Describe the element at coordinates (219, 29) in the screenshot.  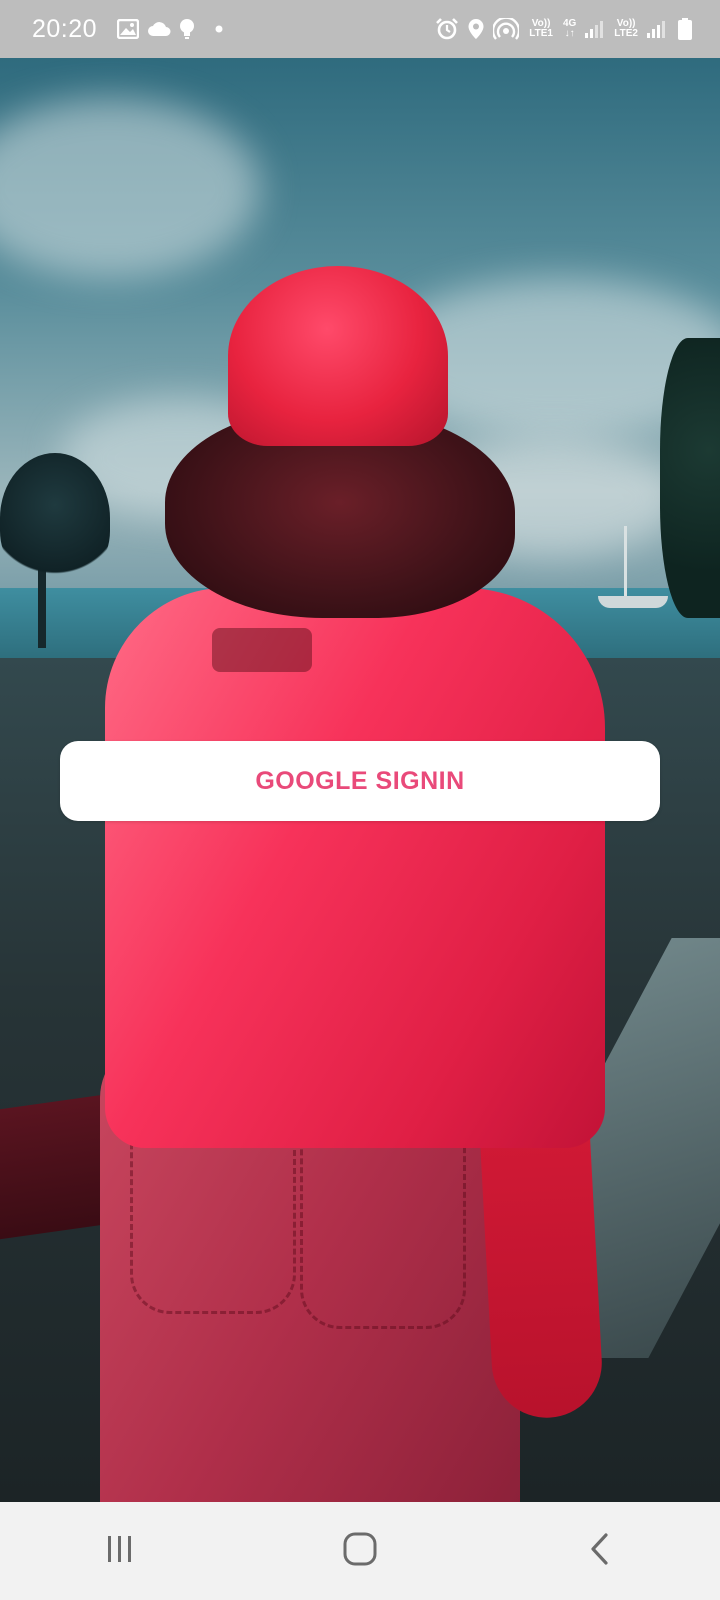
I see `dot-icon` at that location.